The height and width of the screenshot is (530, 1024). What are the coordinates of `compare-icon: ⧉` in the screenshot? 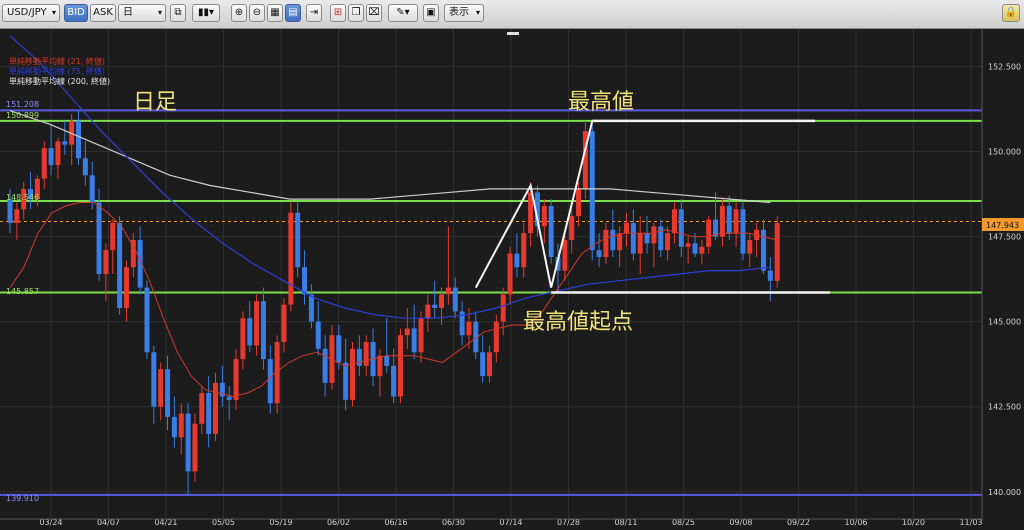 It's located at (178, 13).